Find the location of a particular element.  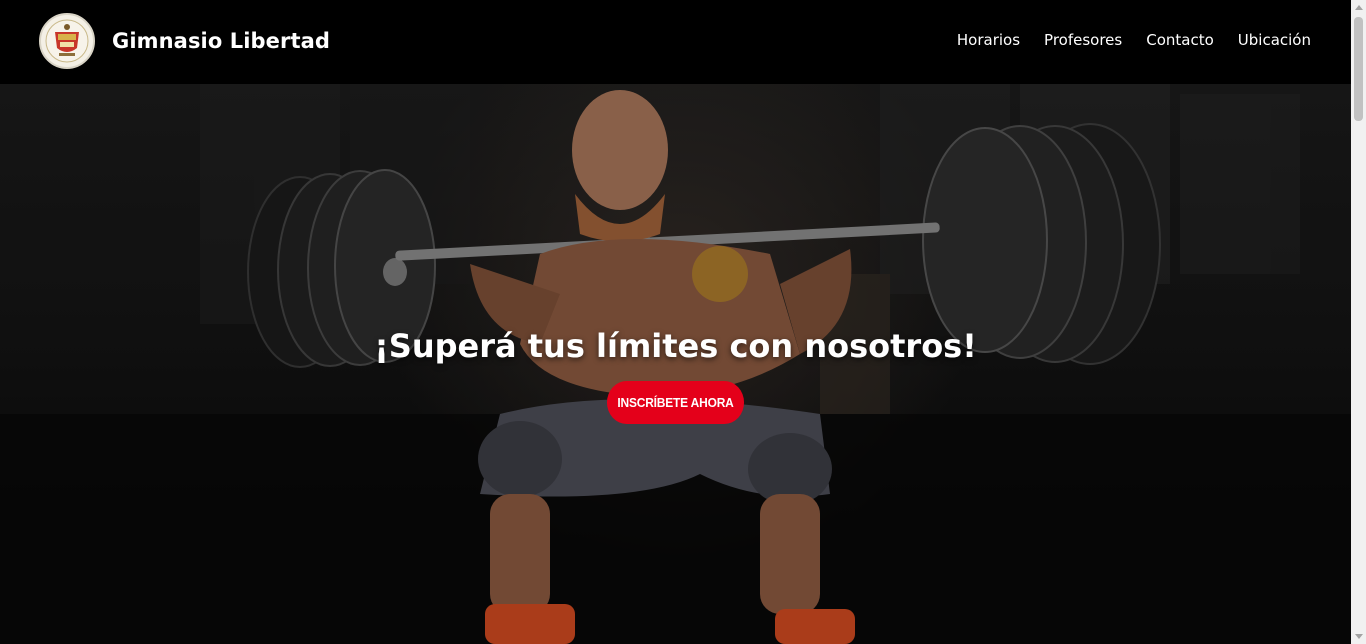

scroll-thumb is located at coordinates (1358, 69).